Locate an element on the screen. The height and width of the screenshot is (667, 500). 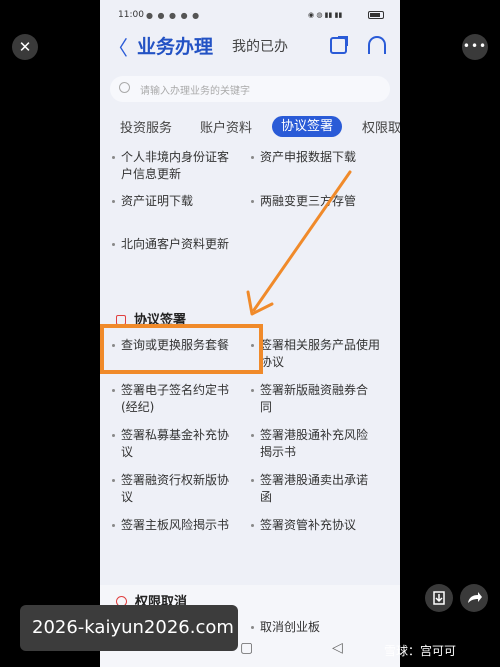
more-button: ••• is located at coordinates (475, 47).